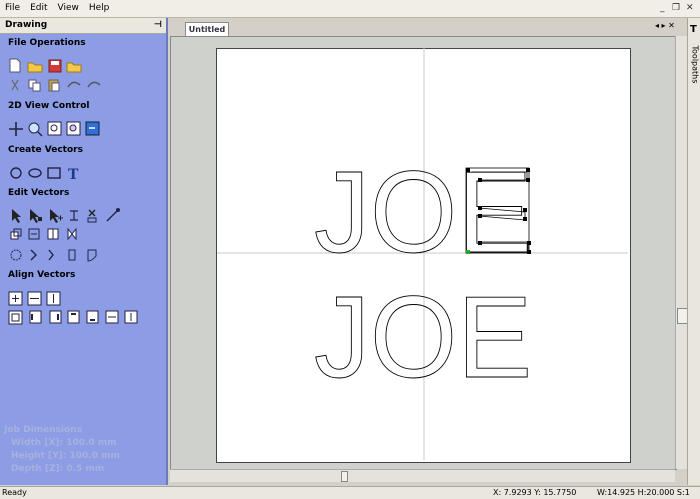 This screenshot has height=499, width=700. Describe the element at coordinates (34, 85) in the screenshot. I see `copy-icon` at that location.